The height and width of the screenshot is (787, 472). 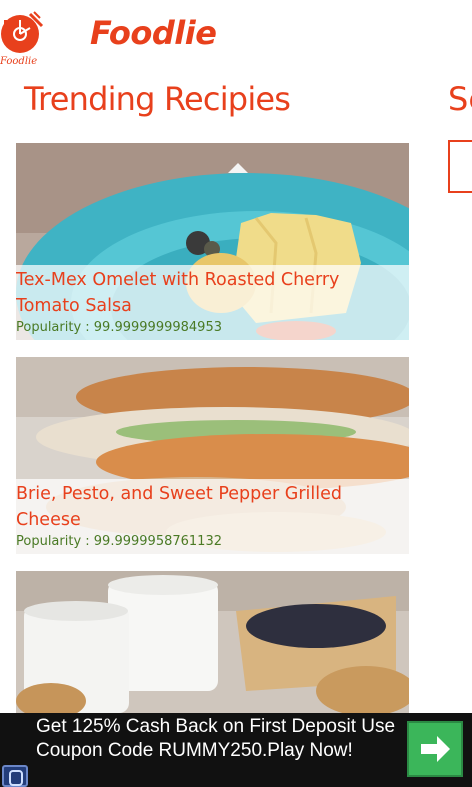 I want to click on logo-caption: Foodlie, so click(x=19, y=61).